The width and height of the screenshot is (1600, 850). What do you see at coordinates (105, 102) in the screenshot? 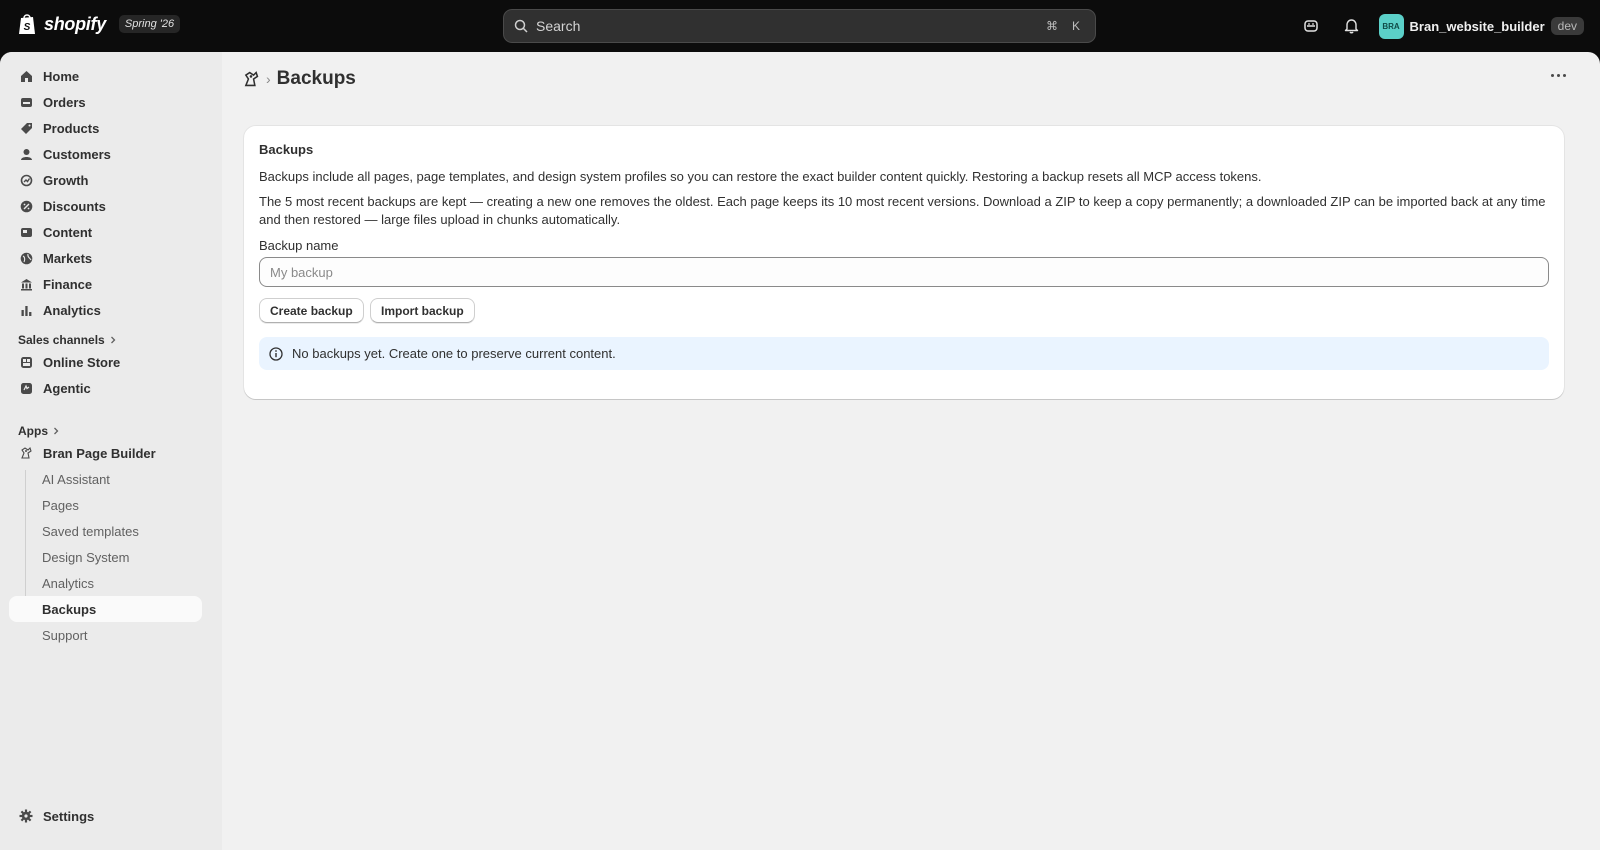
I see `sidebar-item-orders: Orders` at bounding box center [105, 102].